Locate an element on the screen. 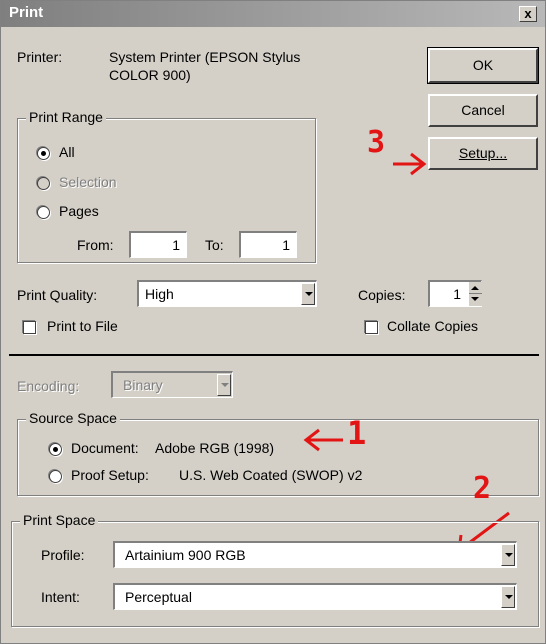  print-quality-select: High is located at coordinates (227, 293).